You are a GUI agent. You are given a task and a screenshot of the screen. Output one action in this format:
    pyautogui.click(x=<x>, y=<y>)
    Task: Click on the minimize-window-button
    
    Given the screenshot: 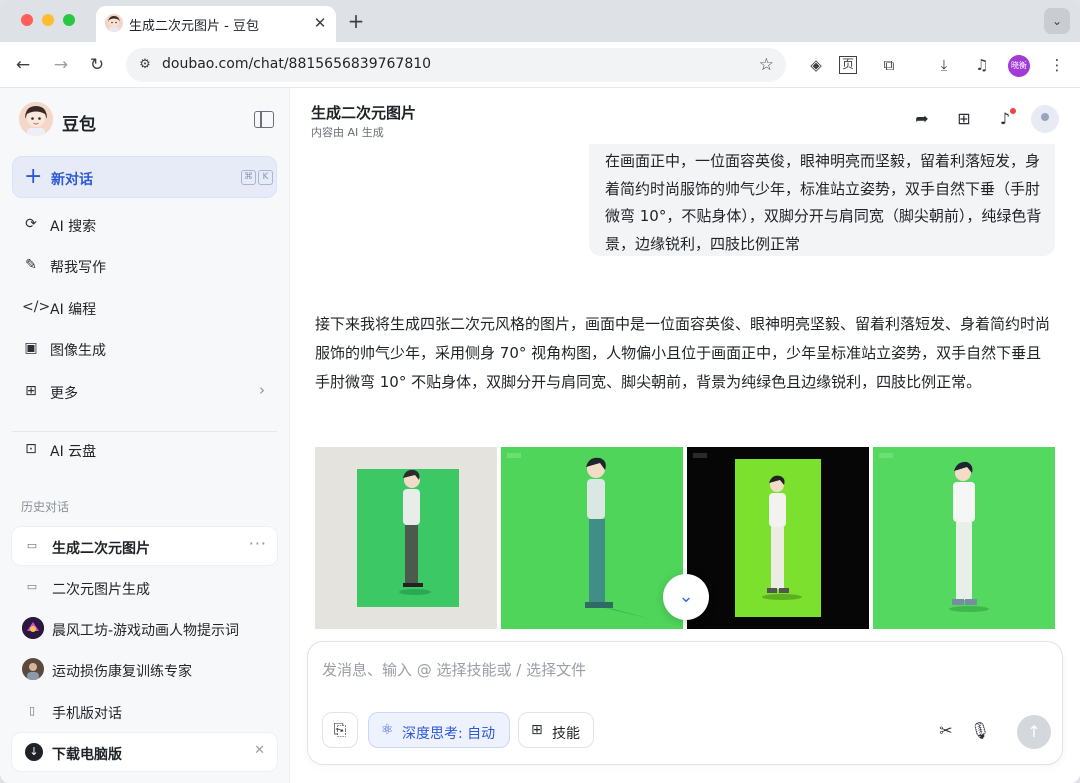 What is the action you would take?
    pyautogui.click(x=48, y=20)
    